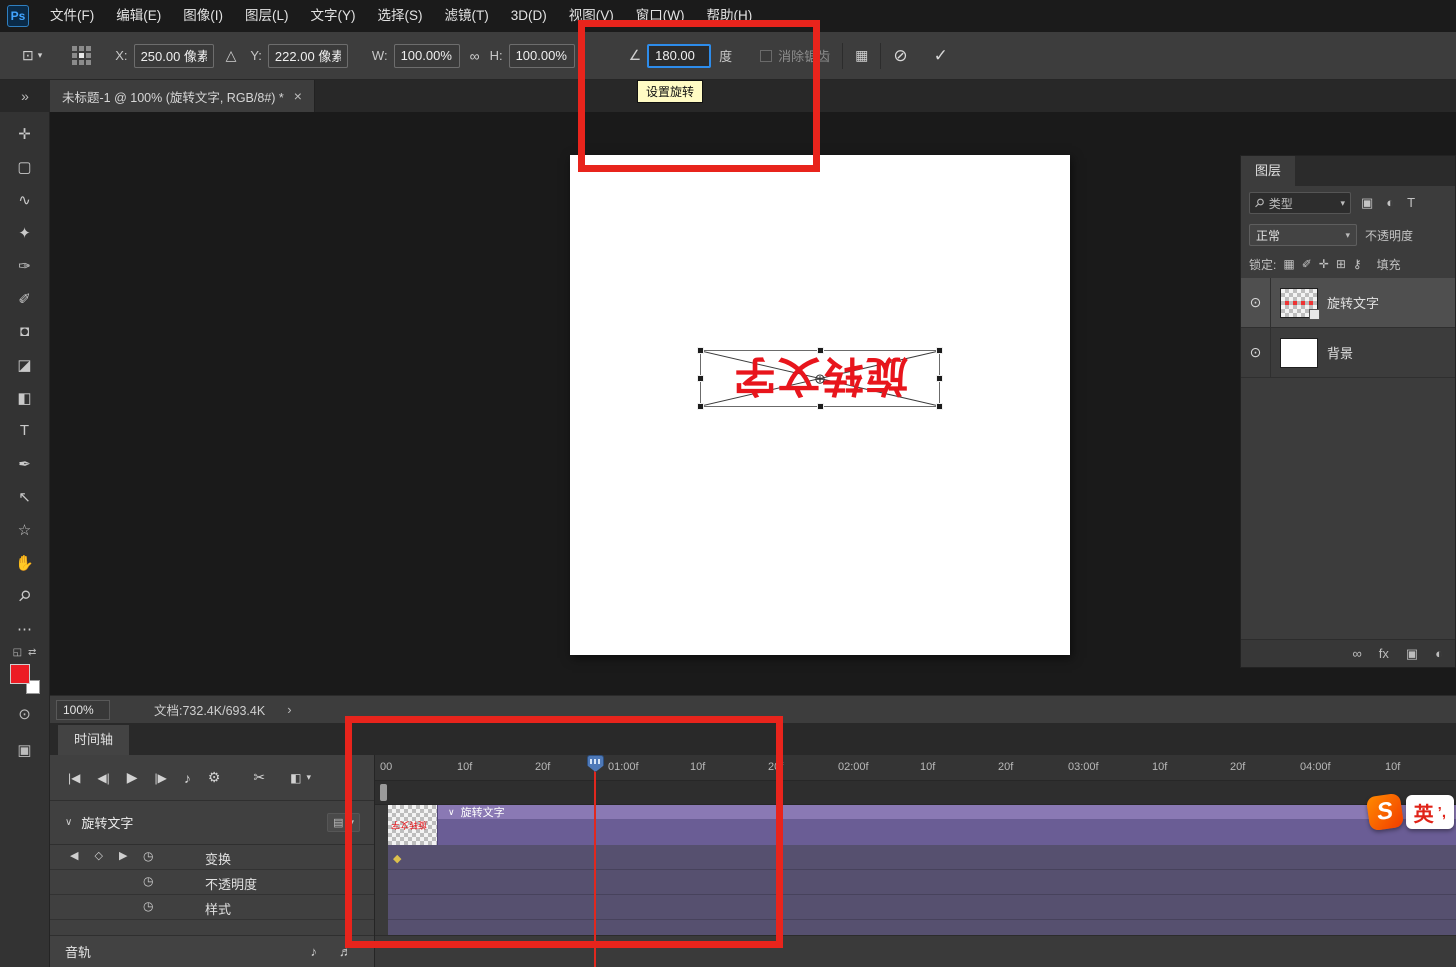 This screenshot has height=967, width=1456. Describe the element at coordinates (25, 628) in the screenshot. I see `more-tools-button: ⋯` at that location.